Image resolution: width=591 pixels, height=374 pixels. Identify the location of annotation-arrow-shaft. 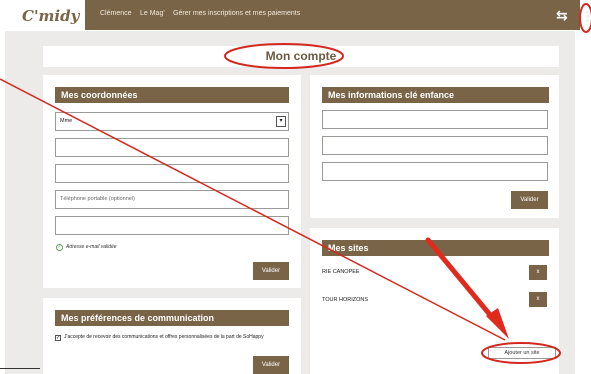
(462, 281).